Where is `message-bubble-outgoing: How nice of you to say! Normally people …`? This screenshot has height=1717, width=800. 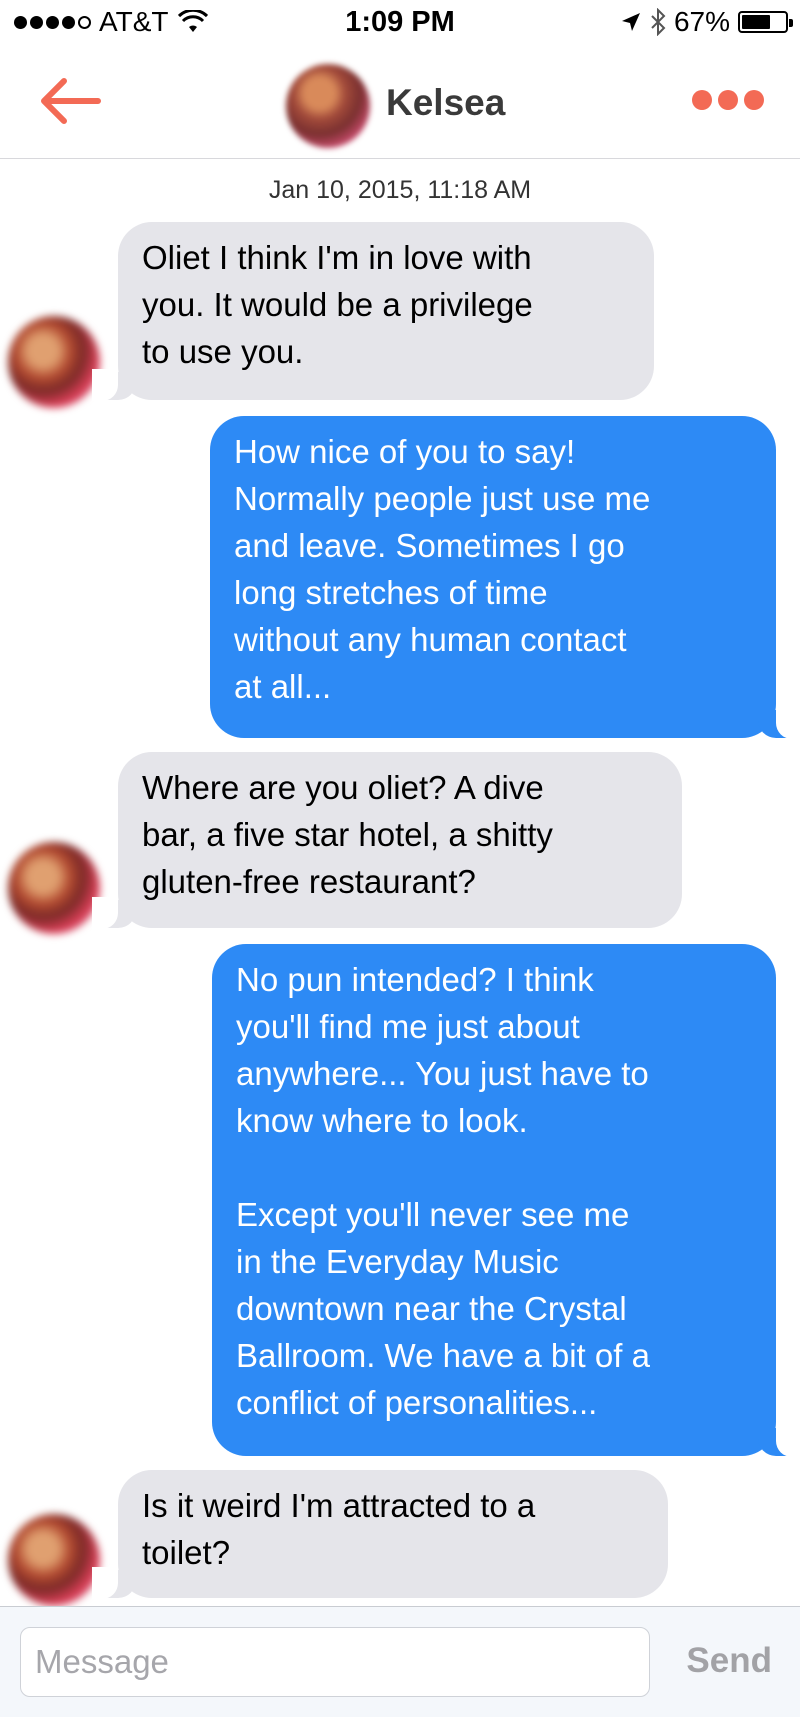 message-bubble-outgoing: How nice of you to say! Normally people … is located at coordinates (505, 577).